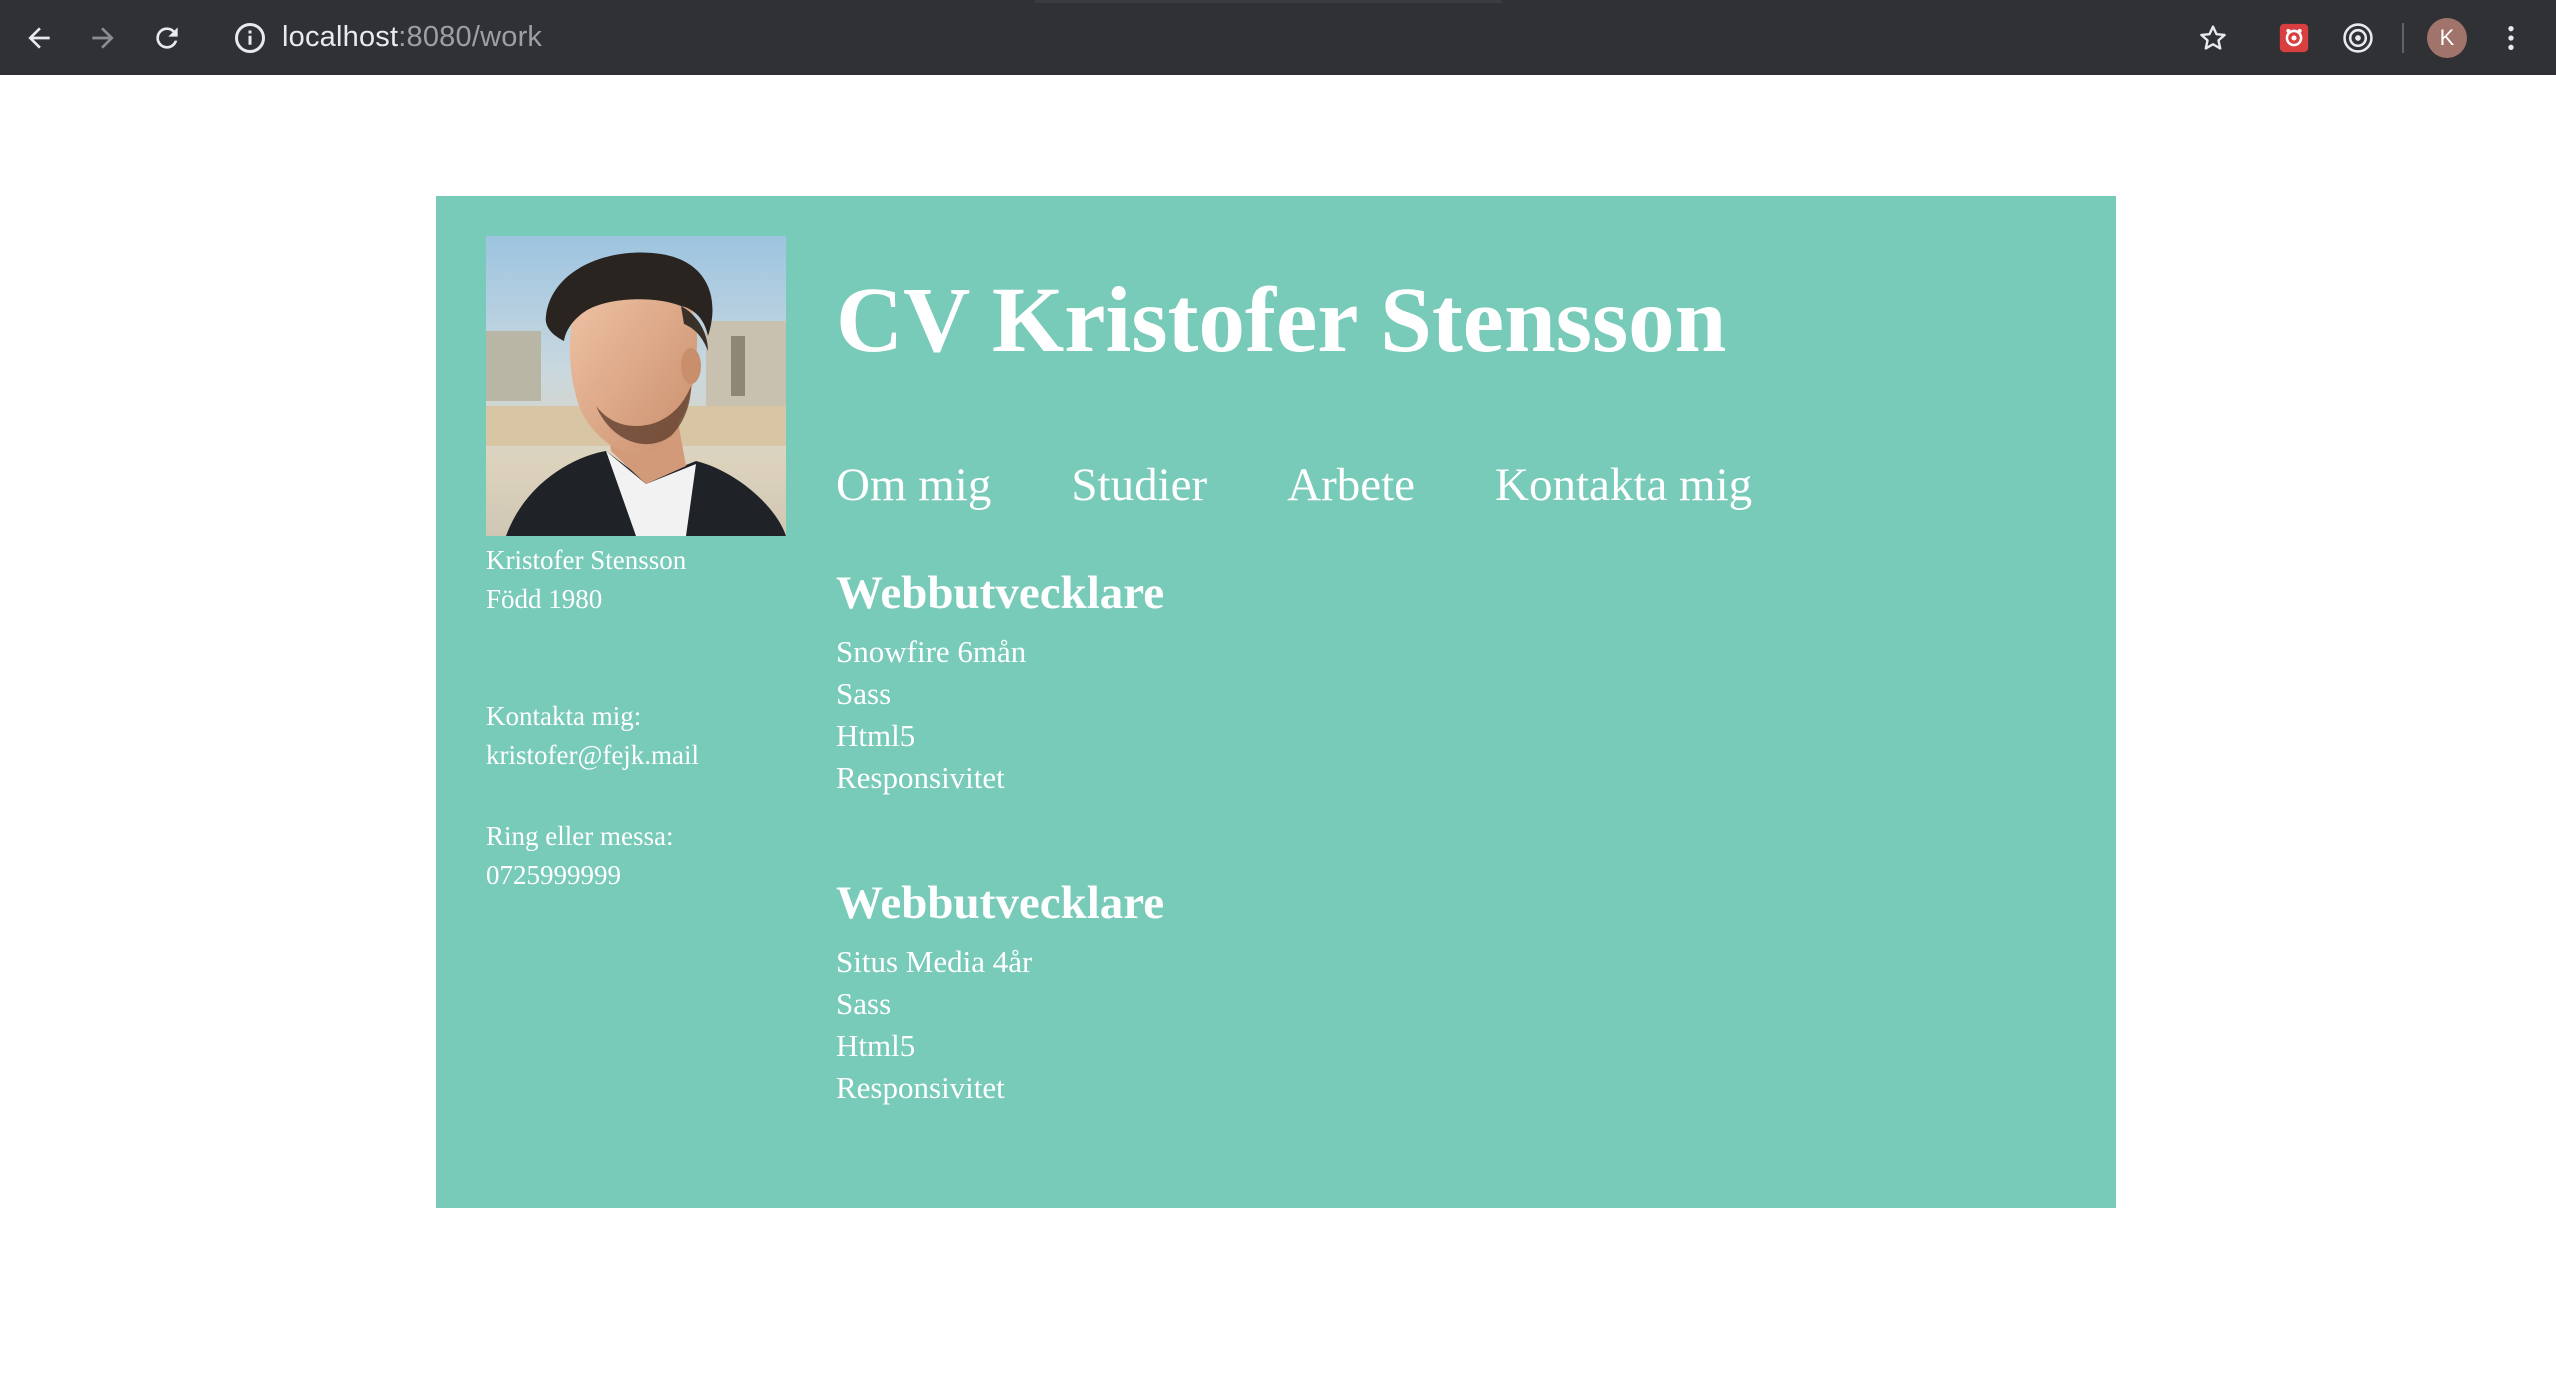  I want to click on nav-item-om-mig: Om mig, so click(913, 485).